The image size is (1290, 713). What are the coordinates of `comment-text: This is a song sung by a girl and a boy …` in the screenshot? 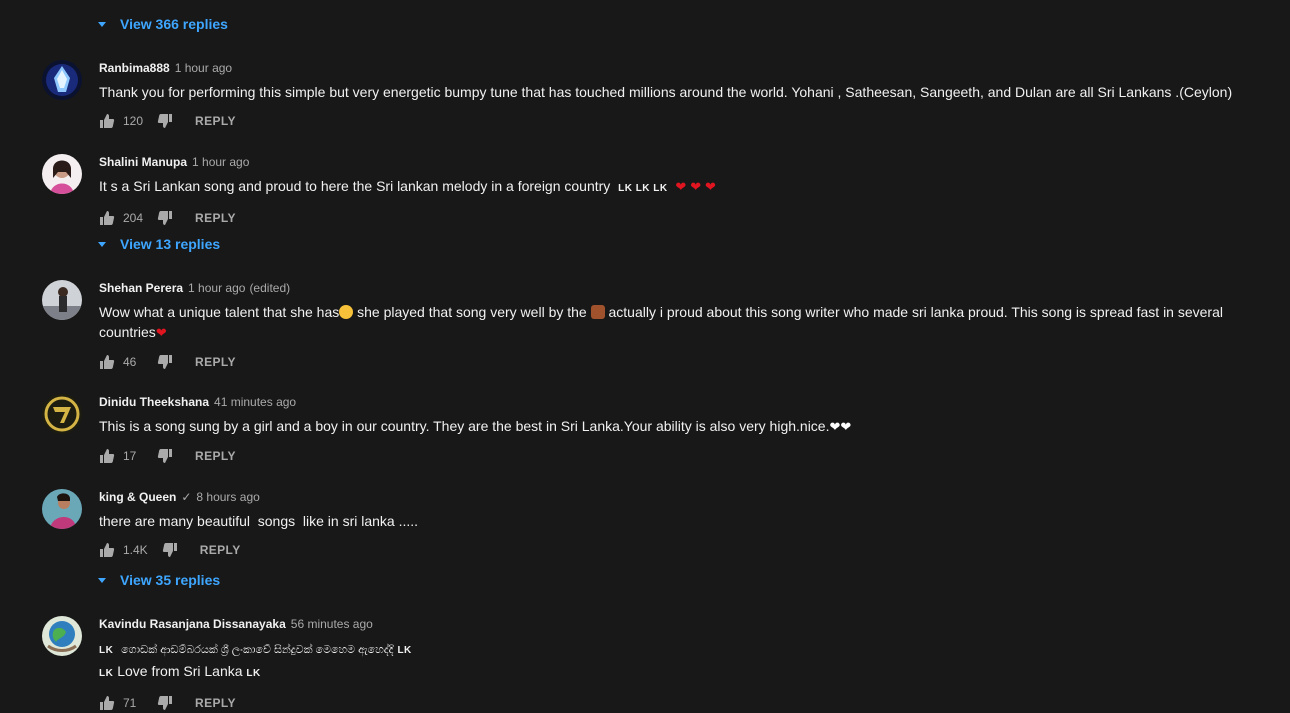 It's located at (684, 426).